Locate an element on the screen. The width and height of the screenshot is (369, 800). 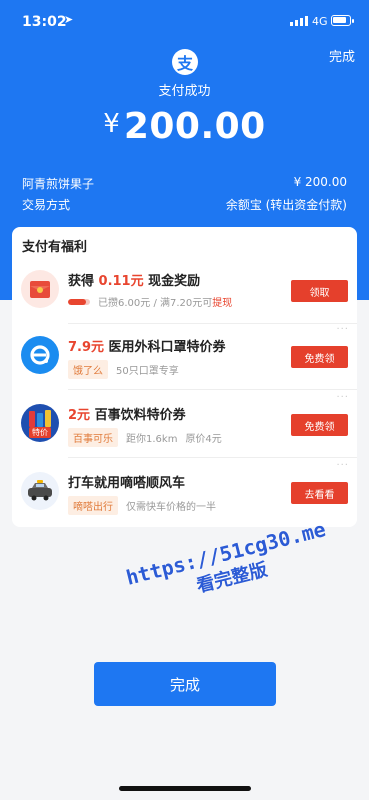
payment-method-label: 交易方式 is located at coordinates (46, 205).